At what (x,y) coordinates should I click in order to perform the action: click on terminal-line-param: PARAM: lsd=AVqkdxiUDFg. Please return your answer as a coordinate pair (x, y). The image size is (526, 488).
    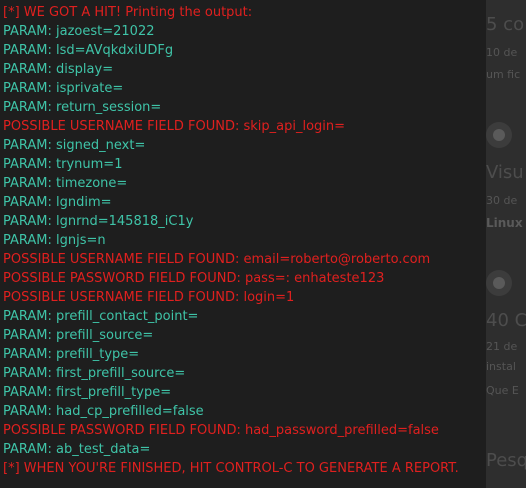
    Looking at the image, I should click on (88, 50).